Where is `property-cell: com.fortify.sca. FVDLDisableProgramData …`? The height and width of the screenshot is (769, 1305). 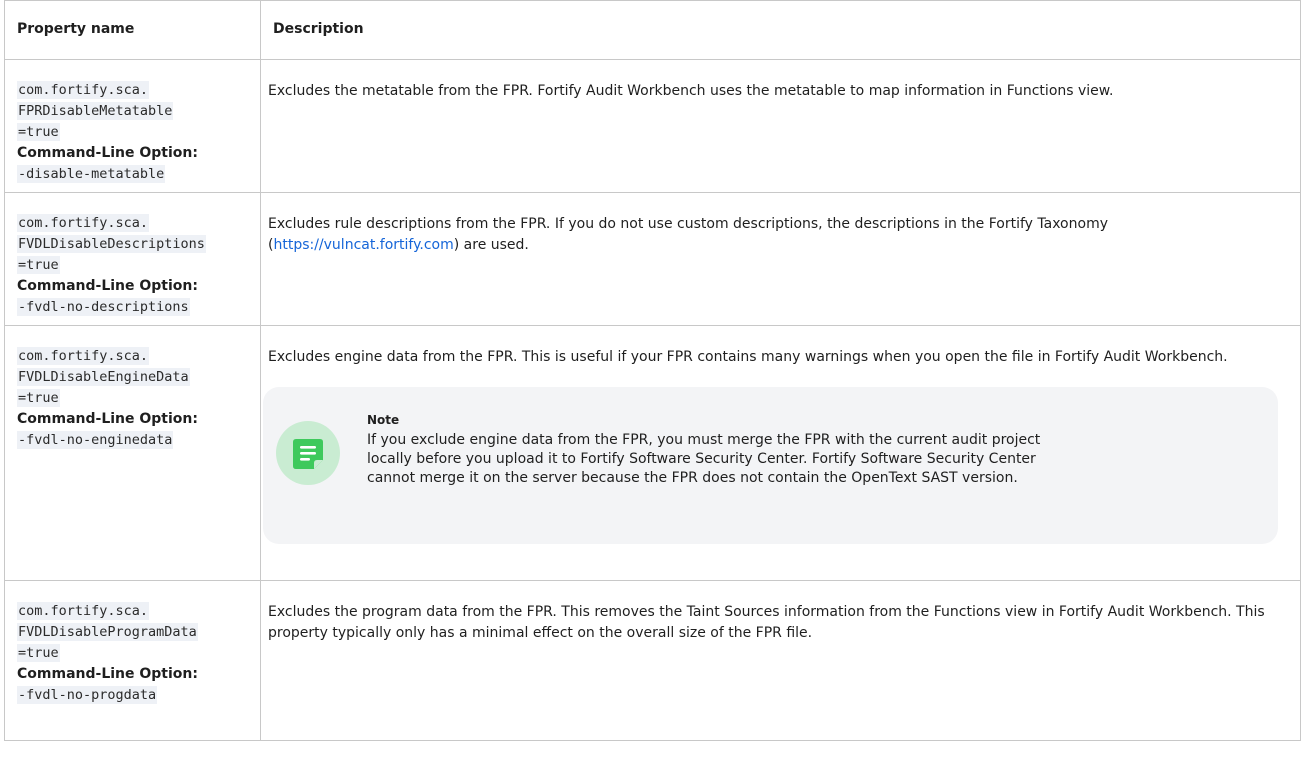
property-cell: com.fortify.sca. FVDLDisableProgramData … is located at coordinates (132, 660).